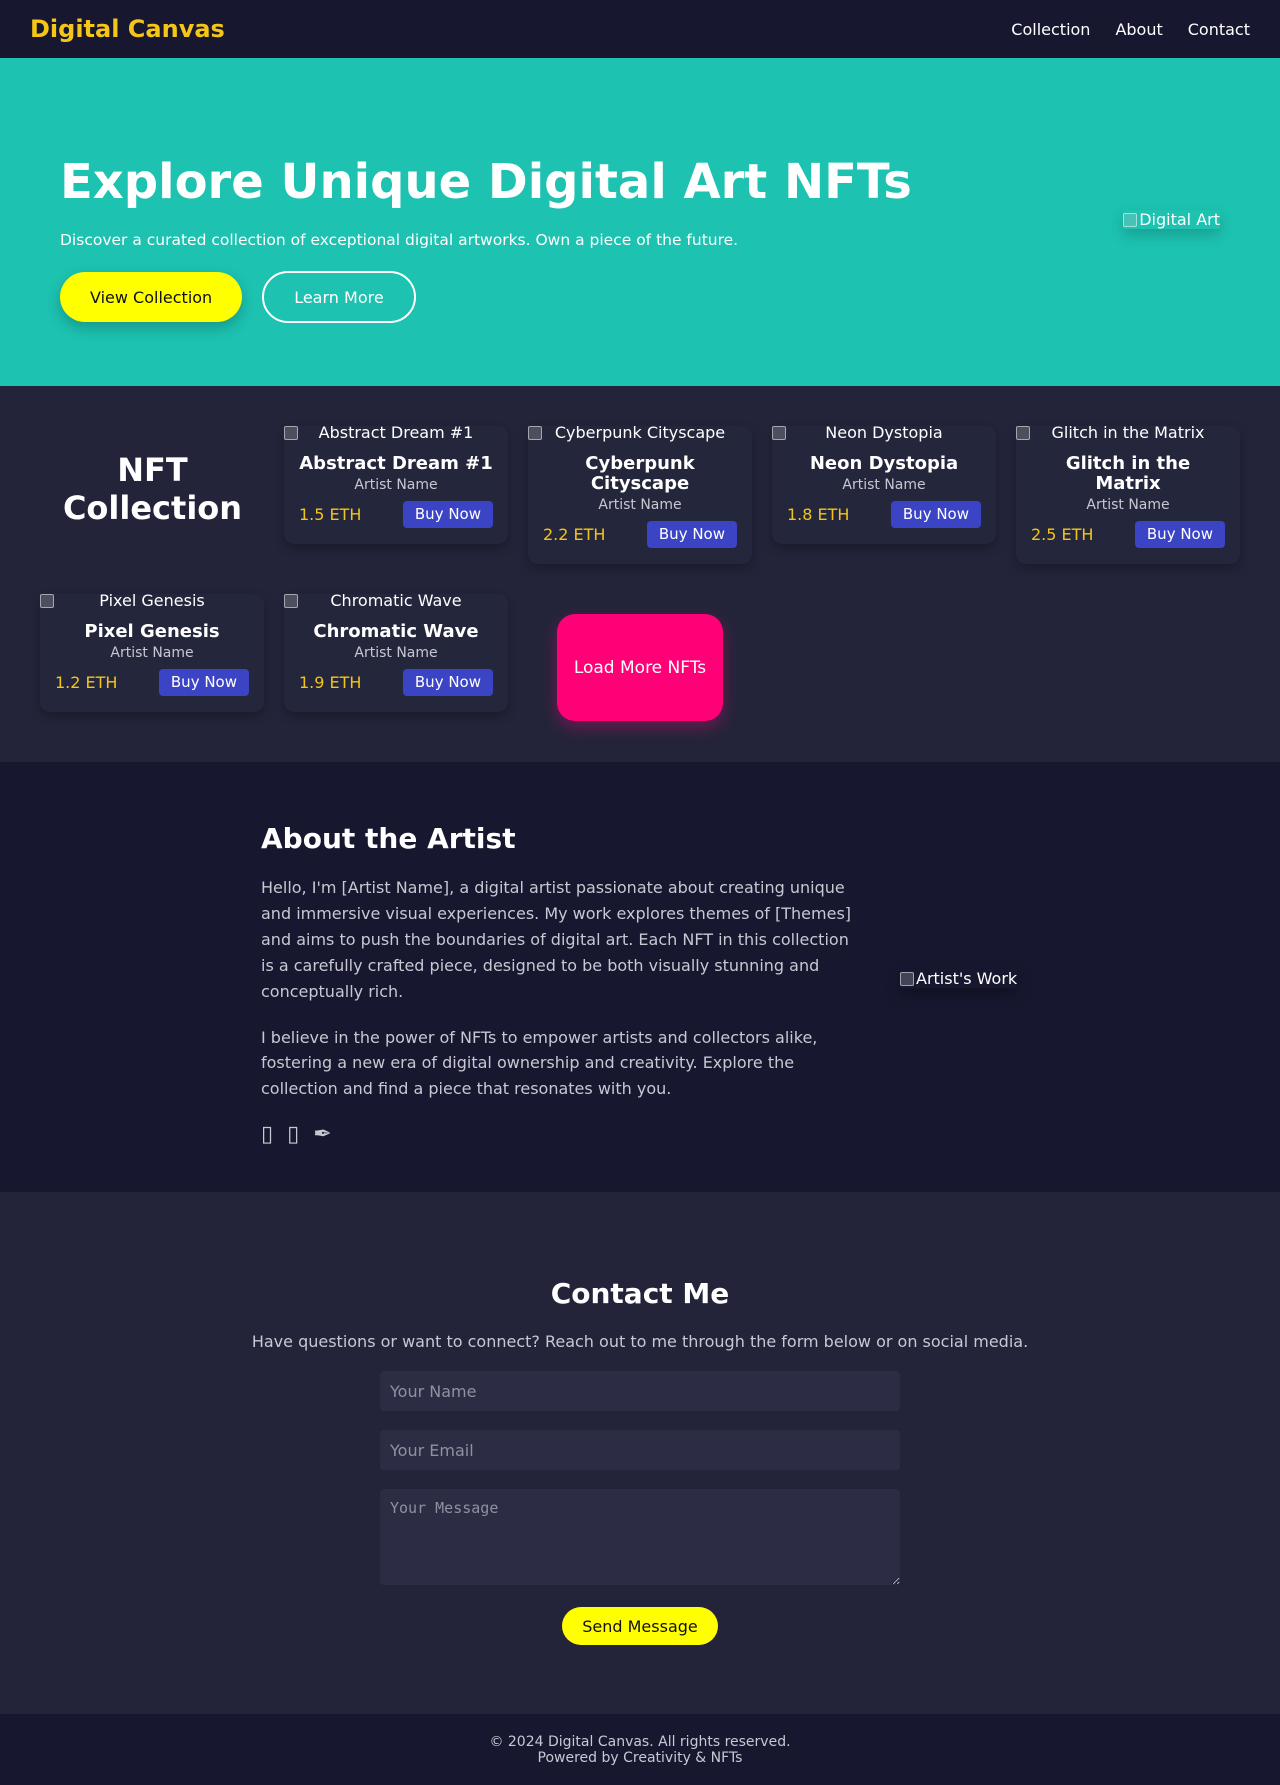 This screenshot has height=1785, width=1280. Describe the element at coordinates (640, 534) in the screenshot. I see `nft-footer: 2.2 ETH Buy Now` at that location.